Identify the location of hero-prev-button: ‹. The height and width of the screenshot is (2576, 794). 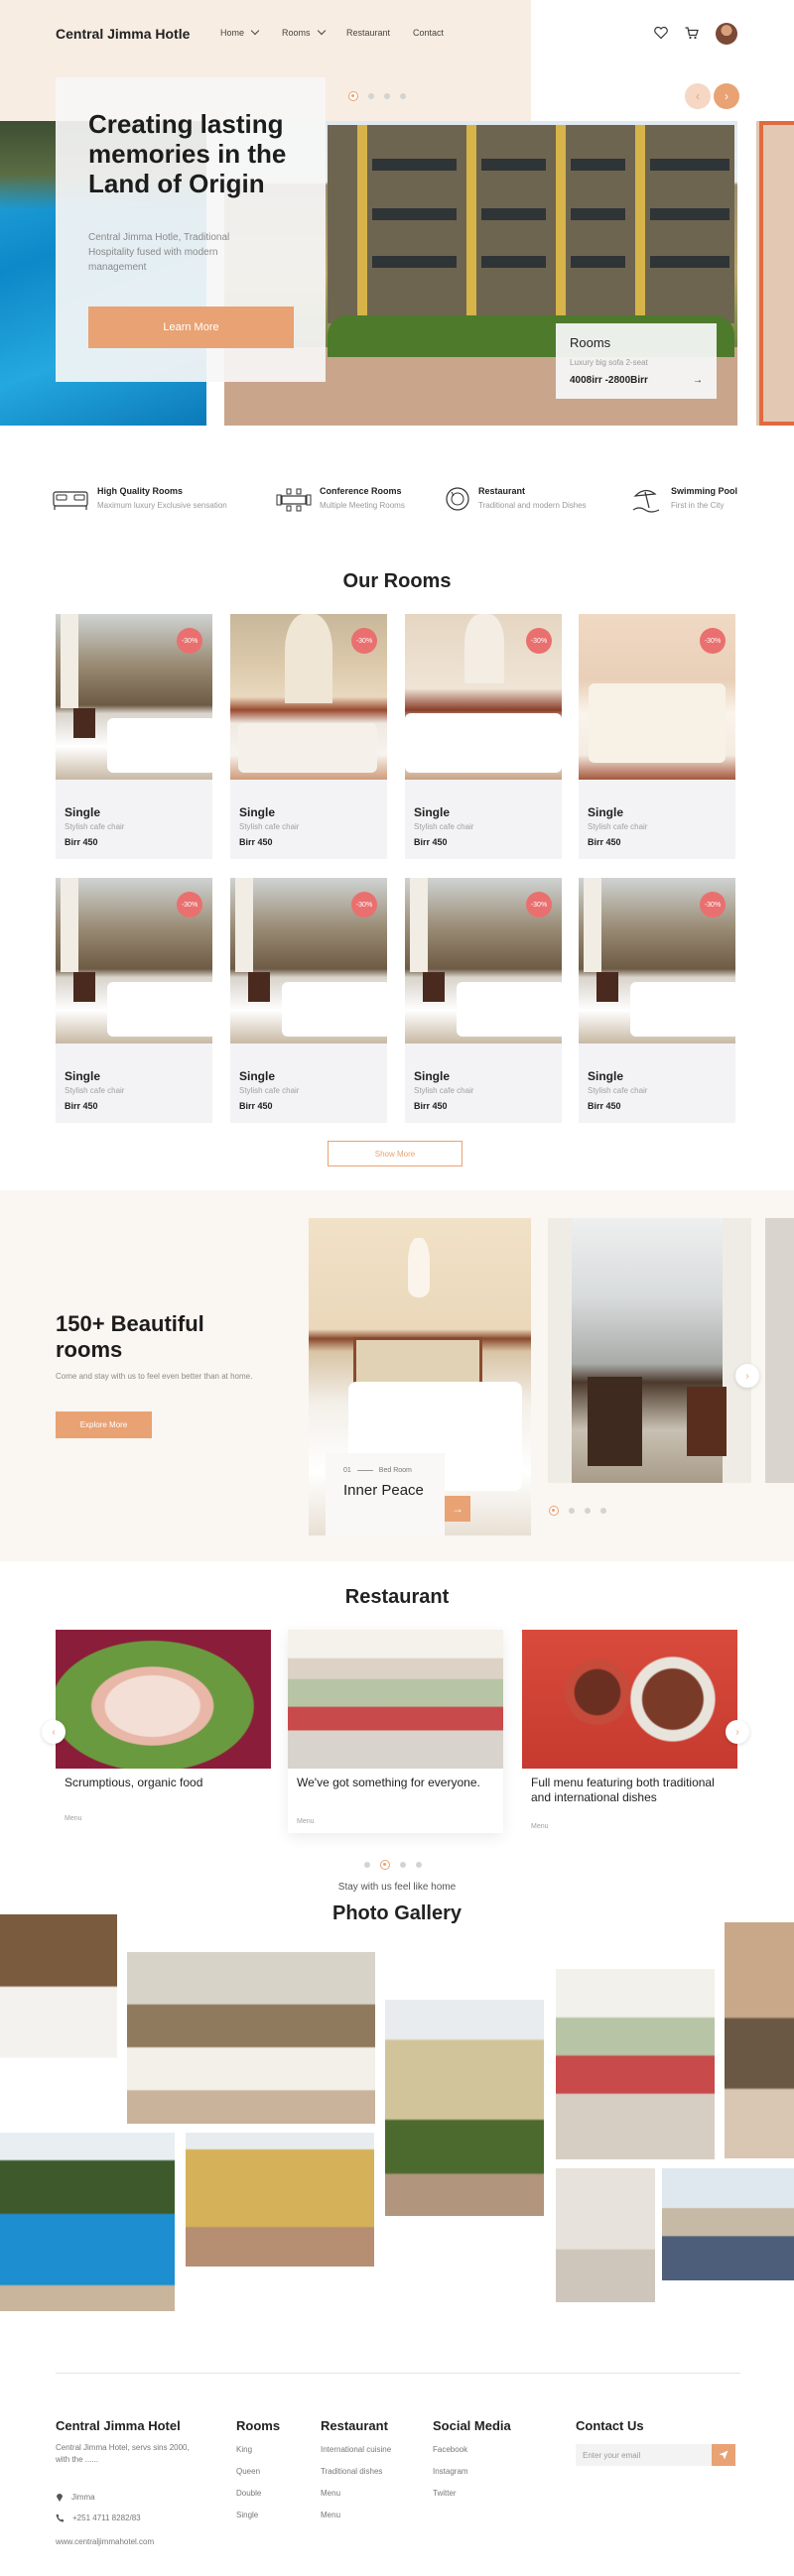
(698, 96).